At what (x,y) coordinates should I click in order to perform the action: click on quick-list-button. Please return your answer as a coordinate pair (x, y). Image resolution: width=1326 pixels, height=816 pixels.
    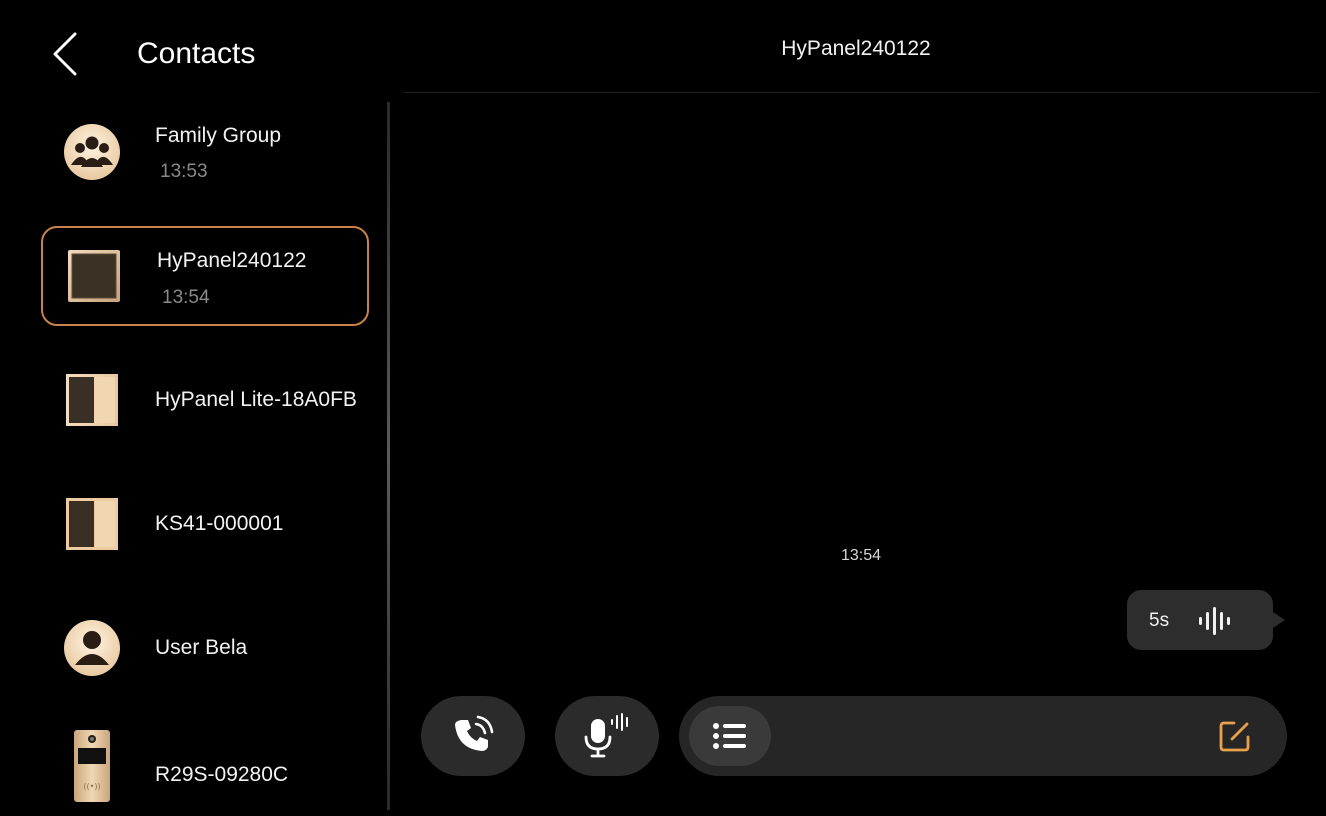
    Looking at the image, I should click on (730, 736).